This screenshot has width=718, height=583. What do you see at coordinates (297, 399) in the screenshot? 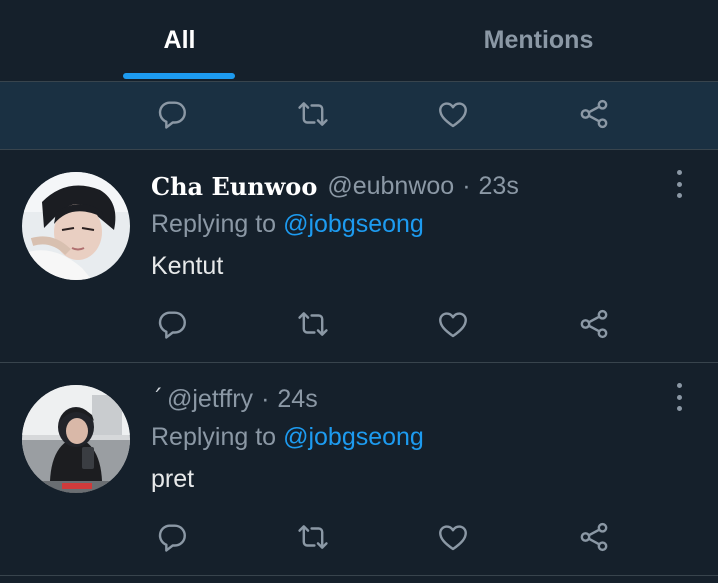
I see `timestamp: 24s` at bounding box center [297, 399].